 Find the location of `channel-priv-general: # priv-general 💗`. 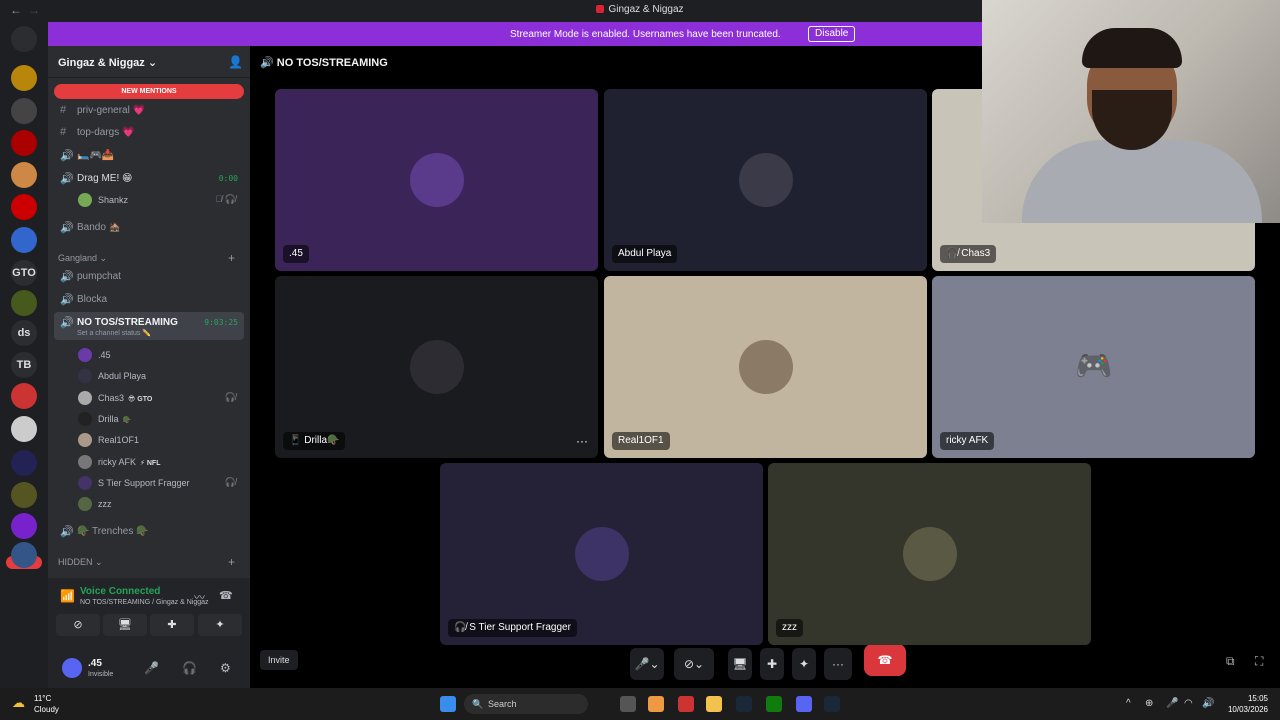

channel-priv-general: # priv-general 💗 is located at coordinates (149, 110).